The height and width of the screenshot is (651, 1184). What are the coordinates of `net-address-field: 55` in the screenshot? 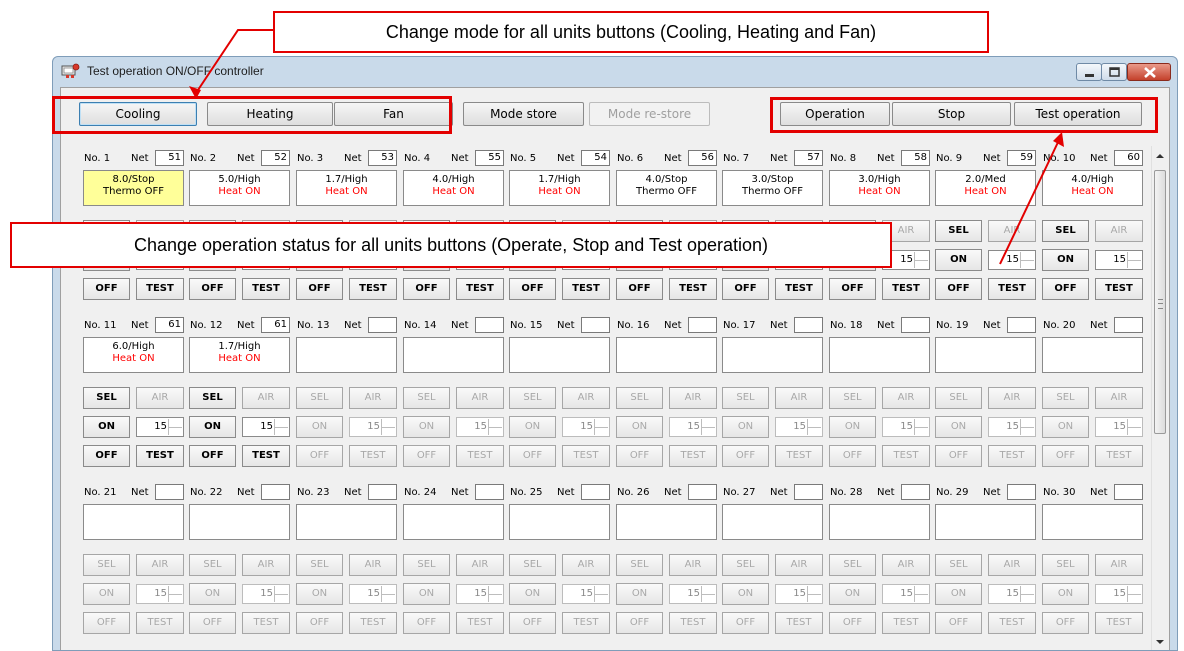 It's located at (489, 158).